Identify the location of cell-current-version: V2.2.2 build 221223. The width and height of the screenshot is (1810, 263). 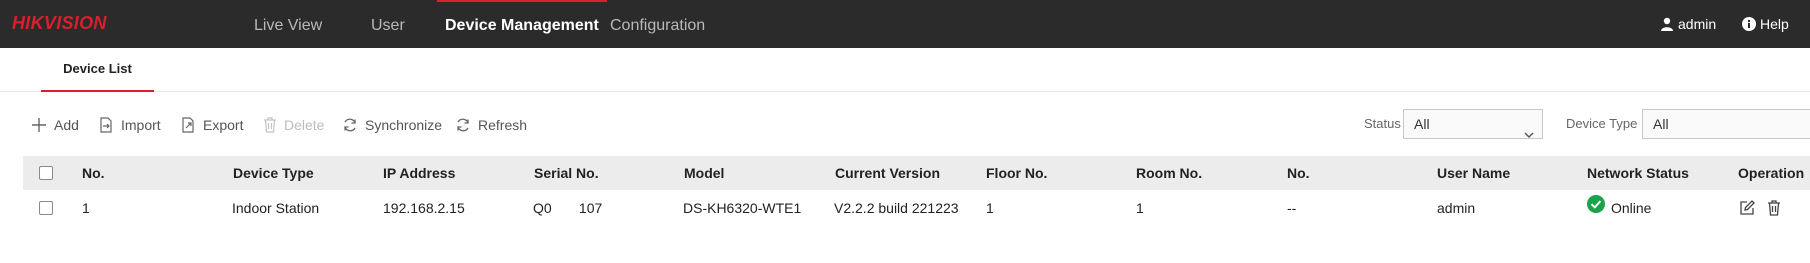
(896, 208).